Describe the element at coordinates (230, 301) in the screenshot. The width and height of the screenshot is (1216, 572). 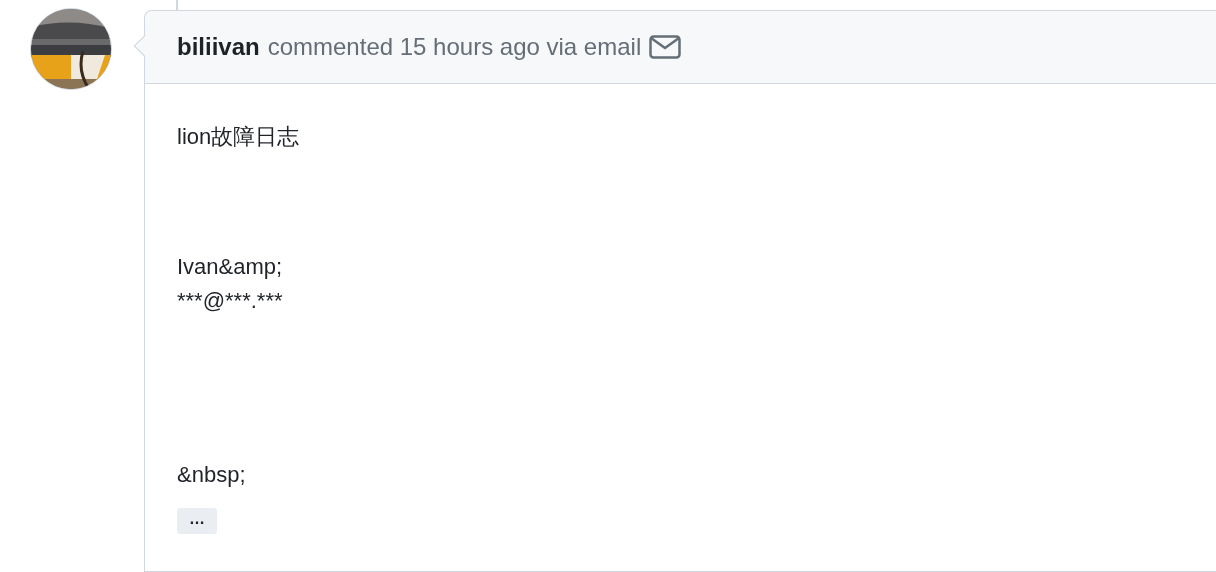
I see `comment-text: ***@***.***` at that location.